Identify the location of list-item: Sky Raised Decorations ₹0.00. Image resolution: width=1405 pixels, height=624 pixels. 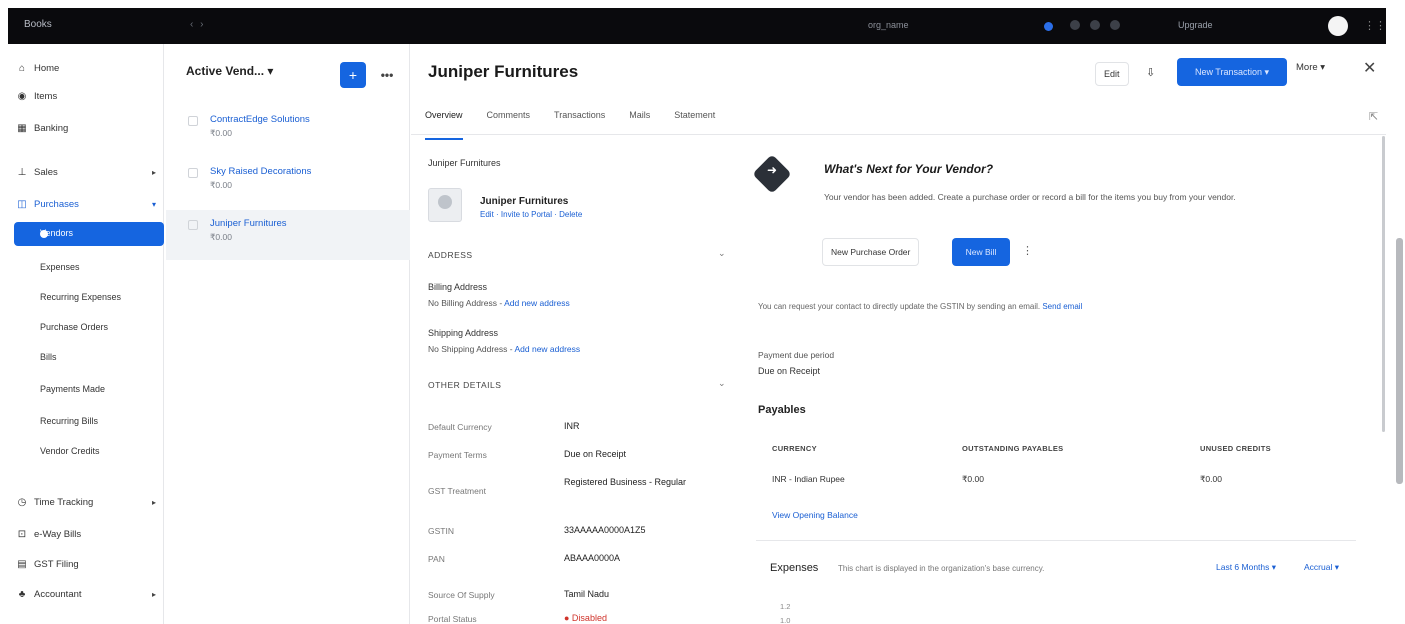
(288, 183).